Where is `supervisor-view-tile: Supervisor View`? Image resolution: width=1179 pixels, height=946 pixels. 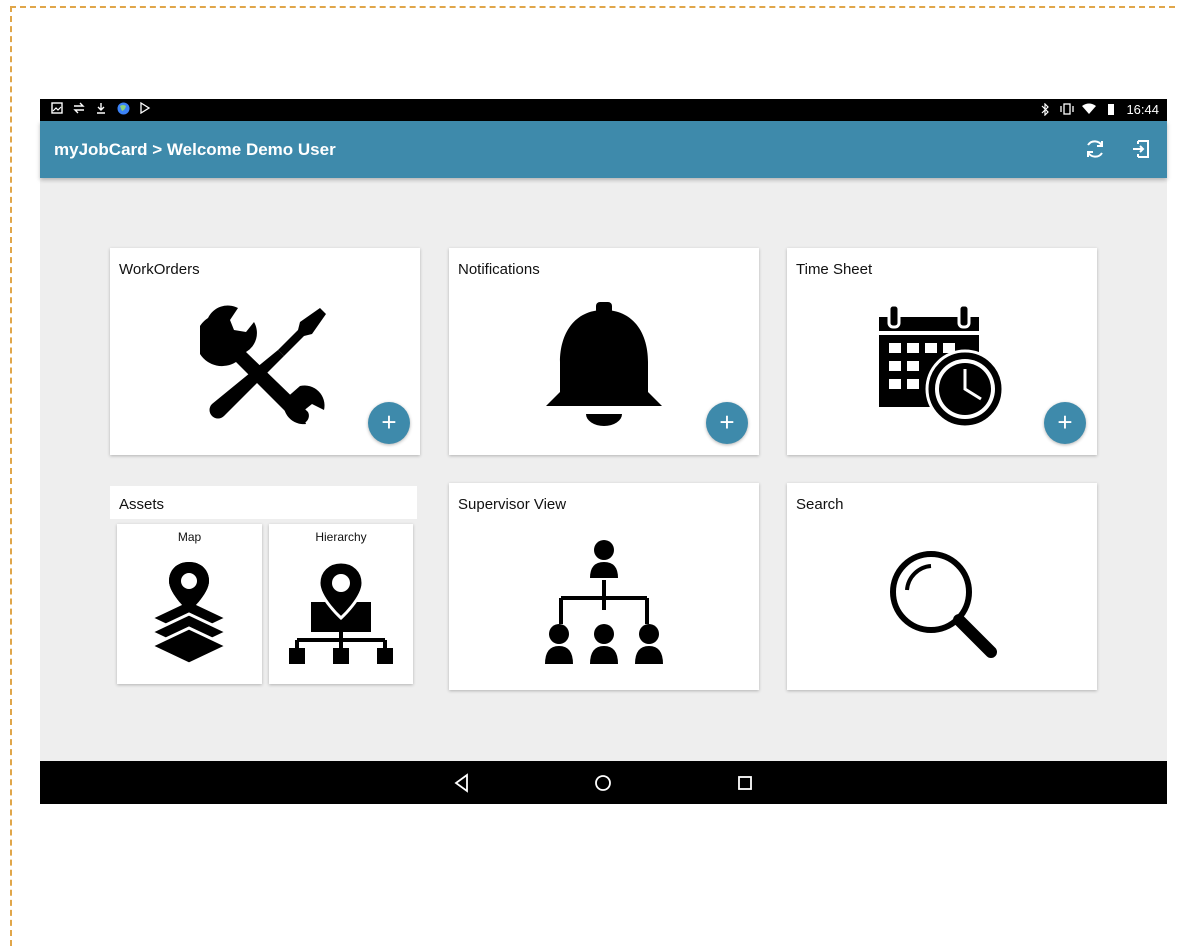
supervisor-view-tile: Supervisor View is located at coordinates (604, 586).